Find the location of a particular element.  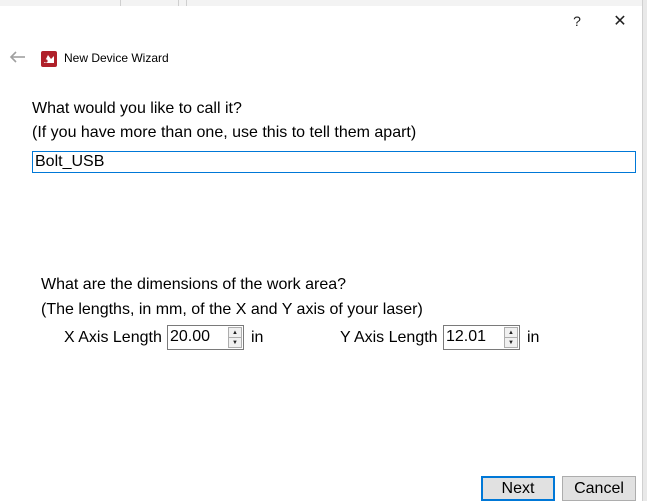

x-axis-spinner: ▲ ▼ is located at coordinates (235, 337).